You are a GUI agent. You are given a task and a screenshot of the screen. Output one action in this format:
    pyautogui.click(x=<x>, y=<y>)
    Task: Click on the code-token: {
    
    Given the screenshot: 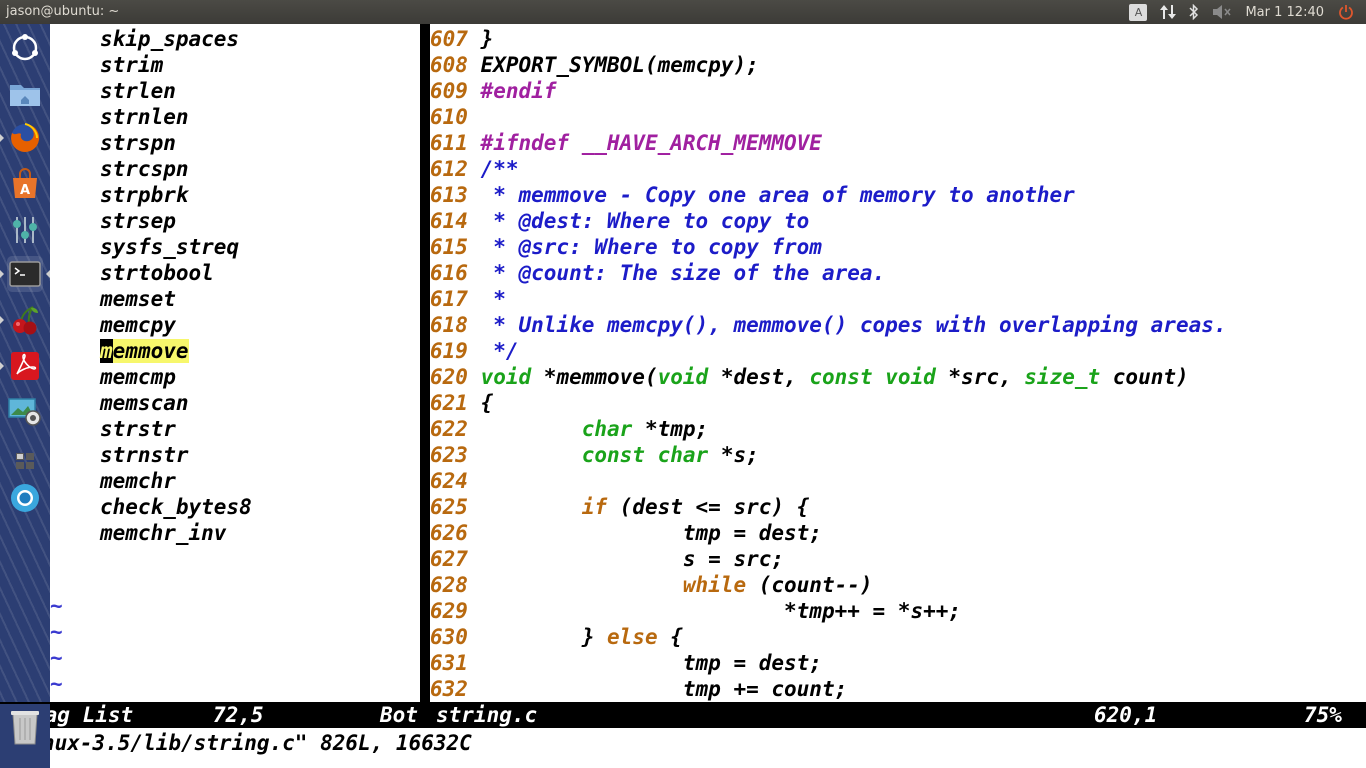 What is the action you would take?
    pyautogui.click(x=670, y=637)
    